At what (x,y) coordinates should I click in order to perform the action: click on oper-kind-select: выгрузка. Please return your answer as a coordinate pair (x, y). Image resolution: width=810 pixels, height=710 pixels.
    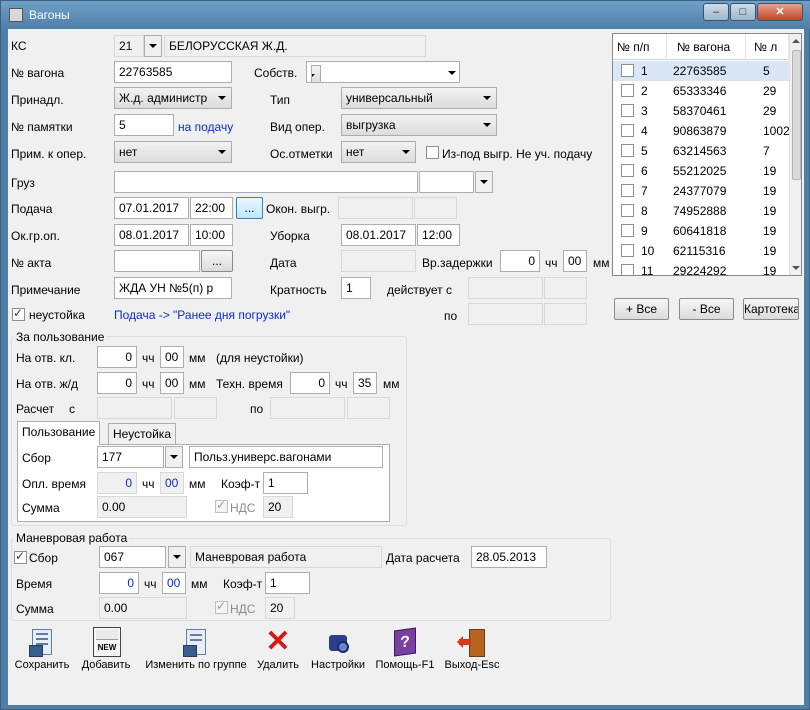
    Looking at the image, I should click on (419, 125).